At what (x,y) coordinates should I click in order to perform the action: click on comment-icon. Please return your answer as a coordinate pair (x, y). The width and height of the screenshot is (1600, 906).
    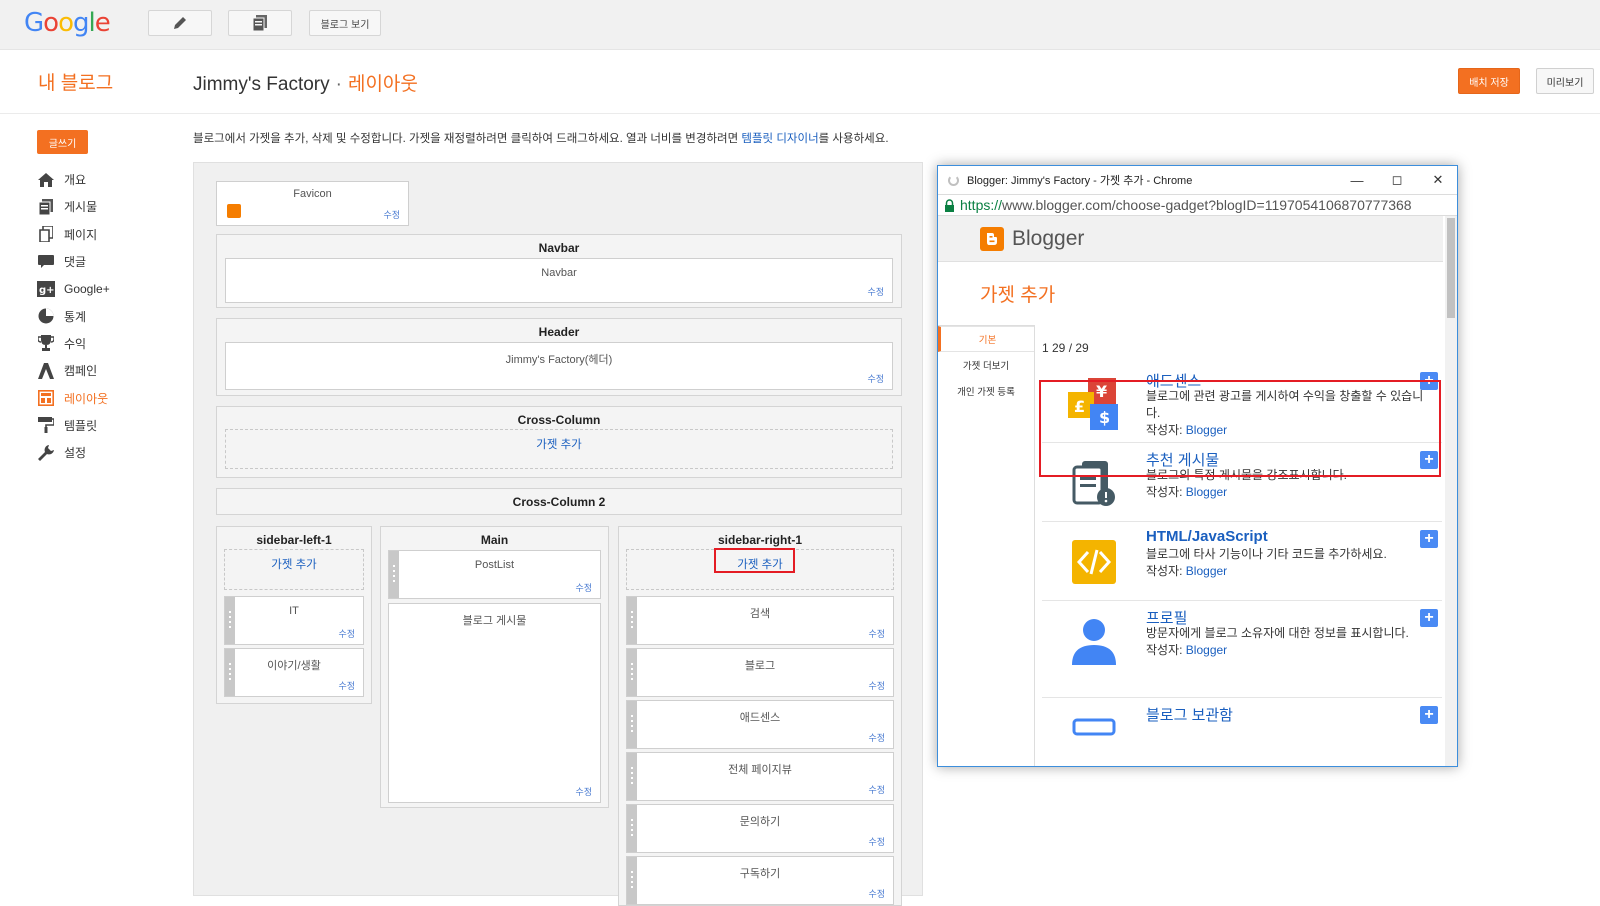
    Looking at the image, I should click on (46, 262).